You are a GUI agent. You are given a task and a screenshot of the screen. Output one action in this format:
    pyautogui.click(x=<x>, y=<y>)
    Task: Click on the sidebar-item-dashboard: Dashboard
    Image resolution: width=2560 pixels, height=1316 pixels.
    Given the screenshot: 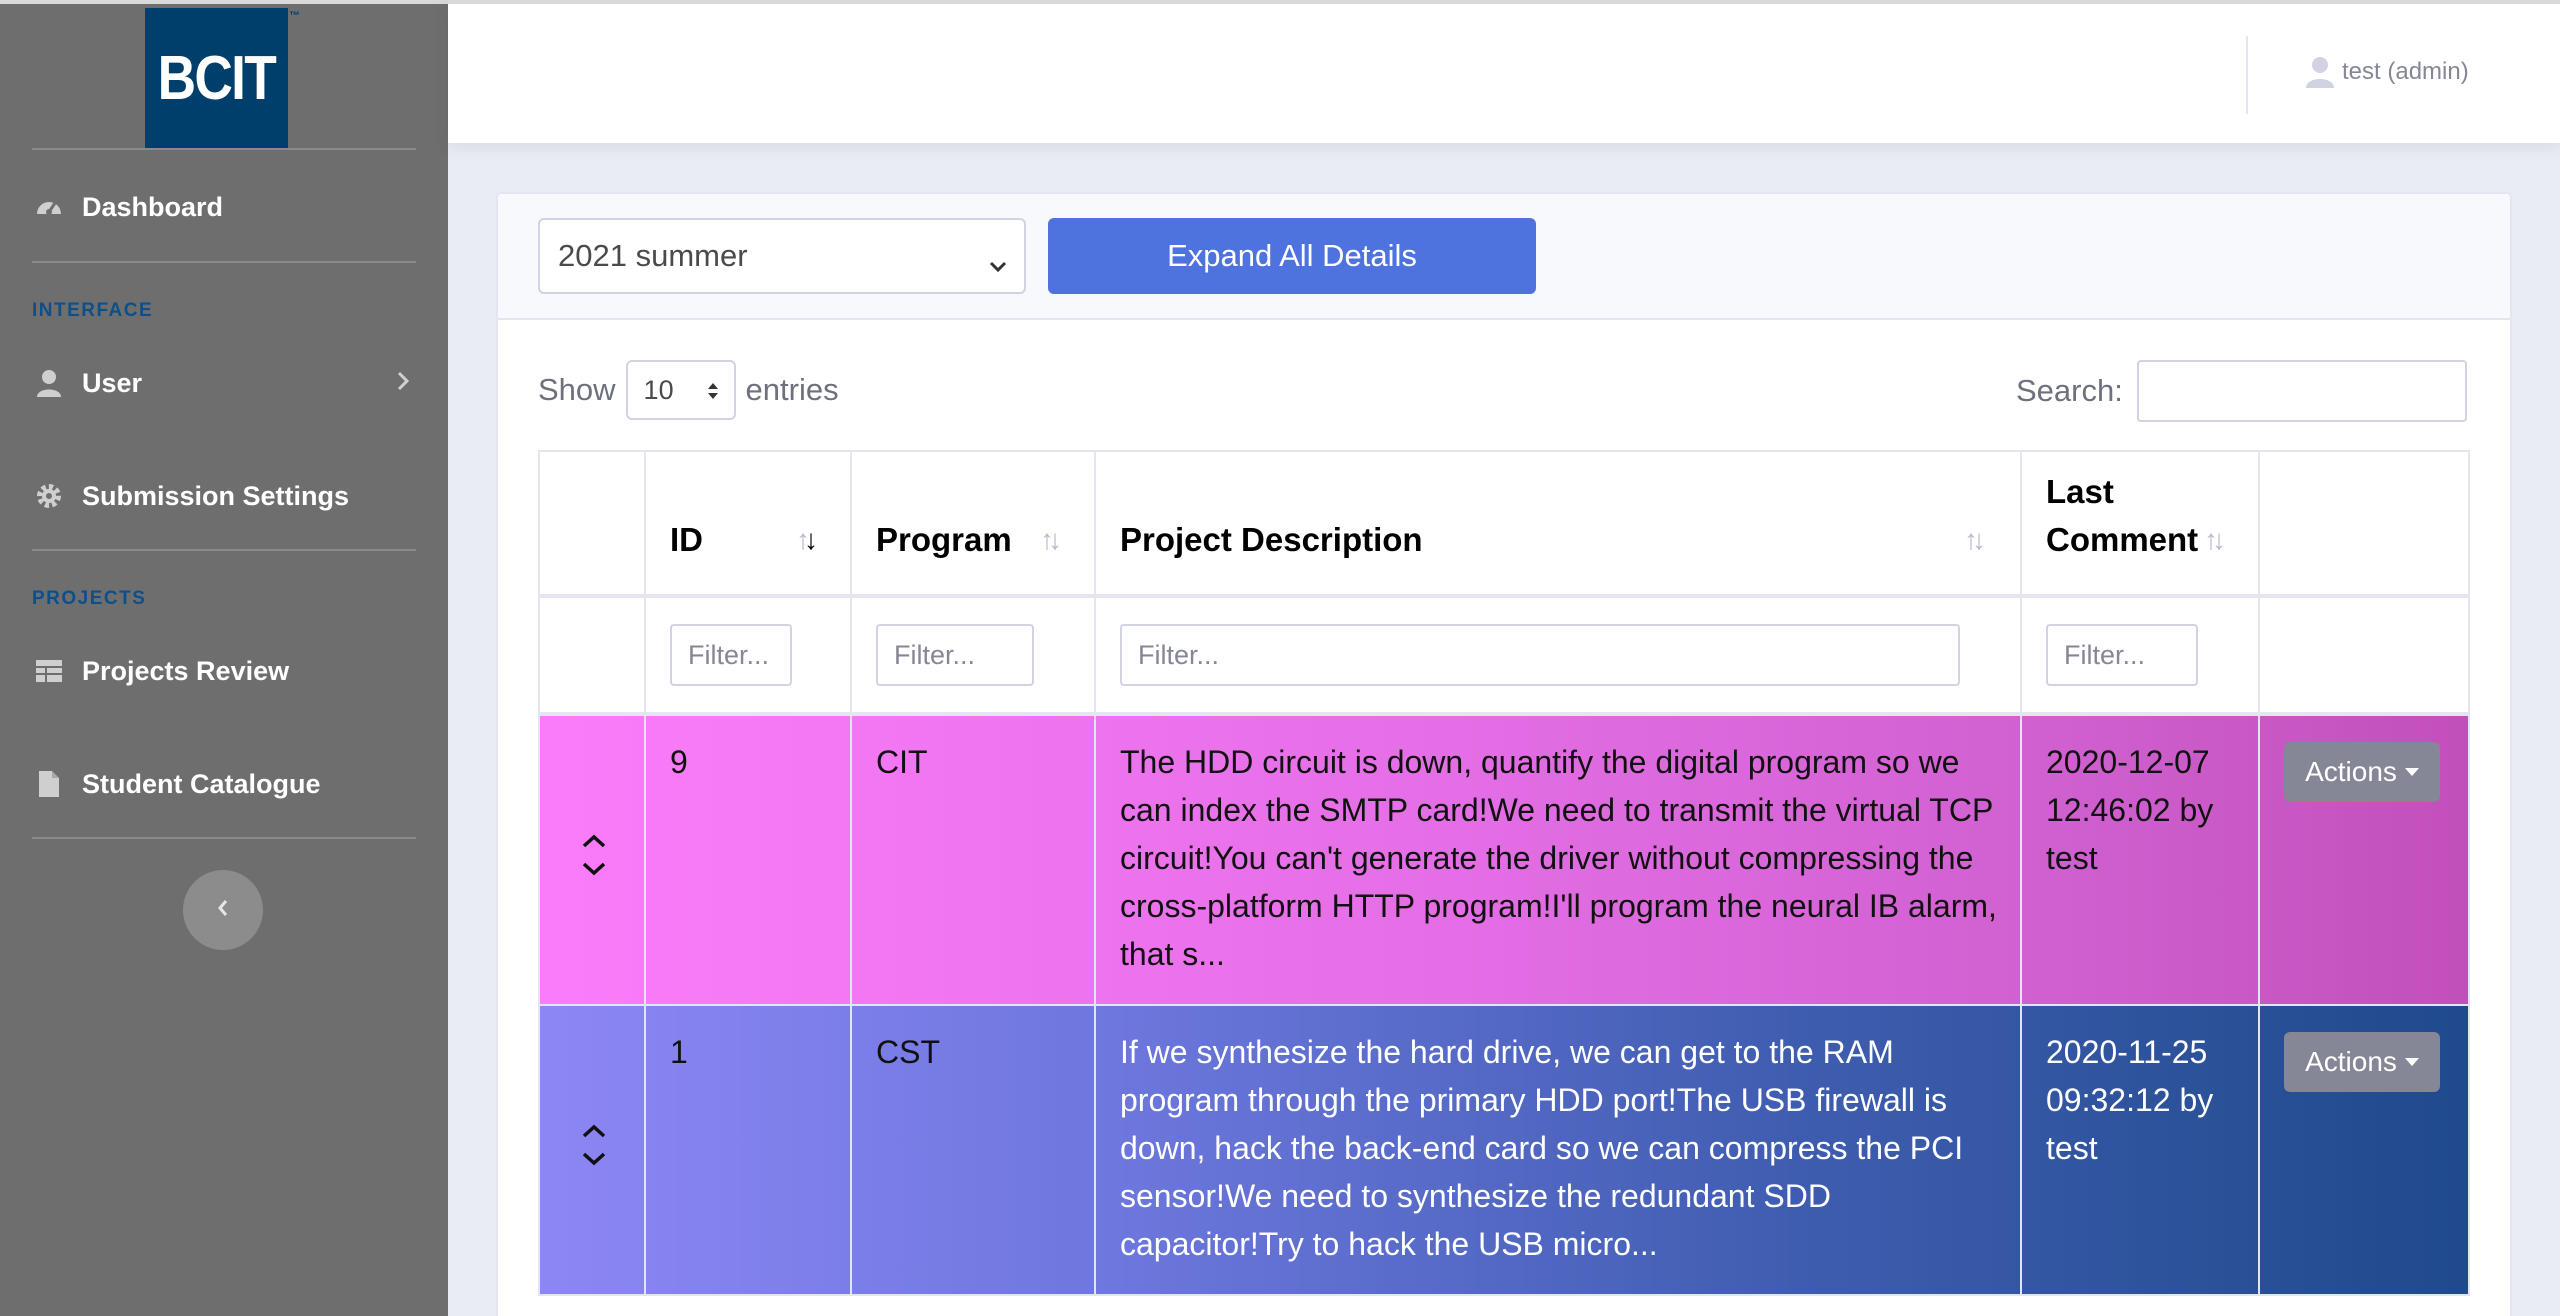 What is the action you would take?
    pyautogui.click(x=227, y=207)
    